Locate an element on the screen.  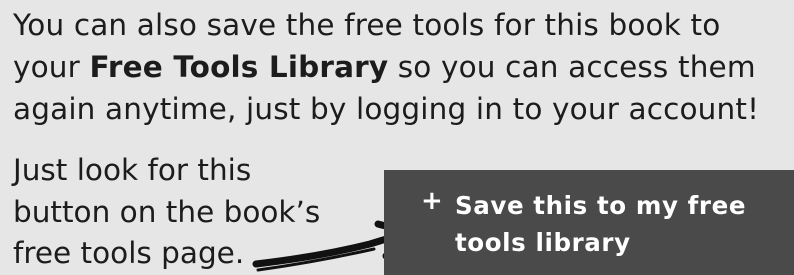
save-button-label: Save this to my free tools library is located at coordinates (601, 224).